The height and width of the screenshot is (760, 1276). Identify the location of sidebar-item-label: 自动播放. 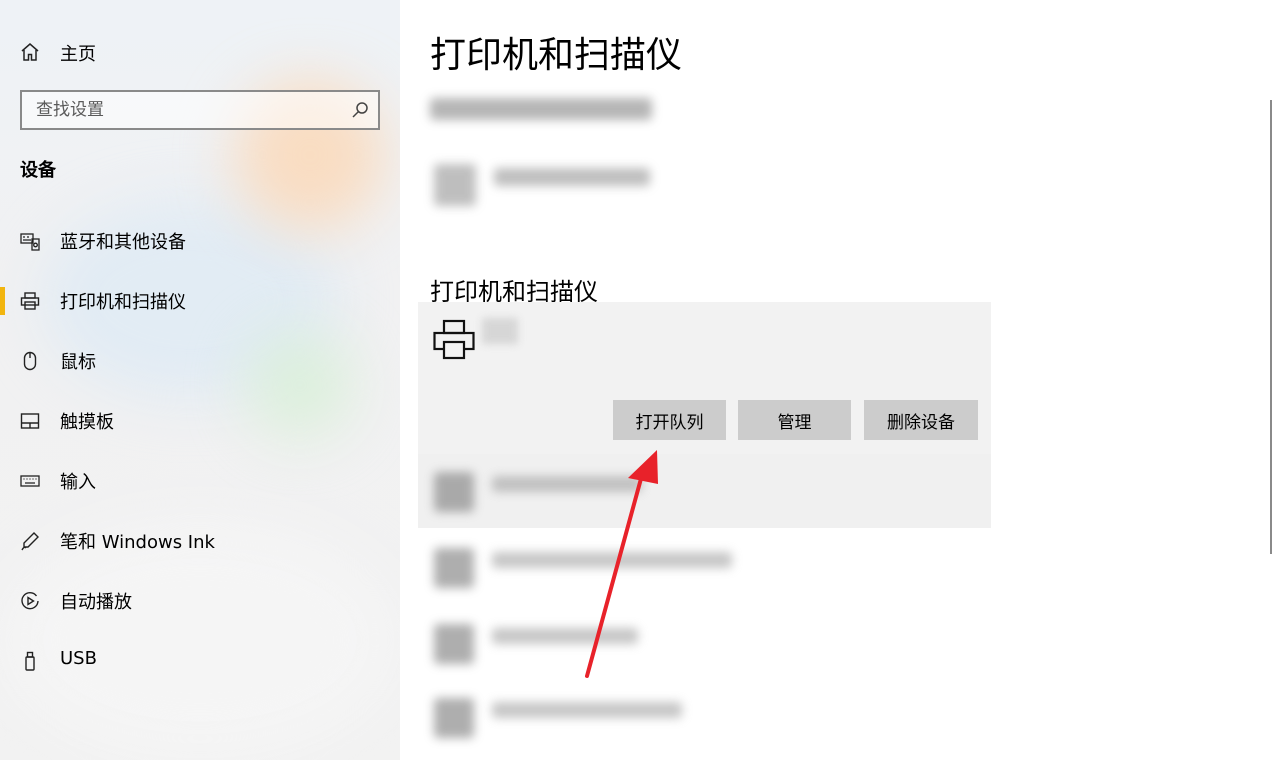
(96, 602).